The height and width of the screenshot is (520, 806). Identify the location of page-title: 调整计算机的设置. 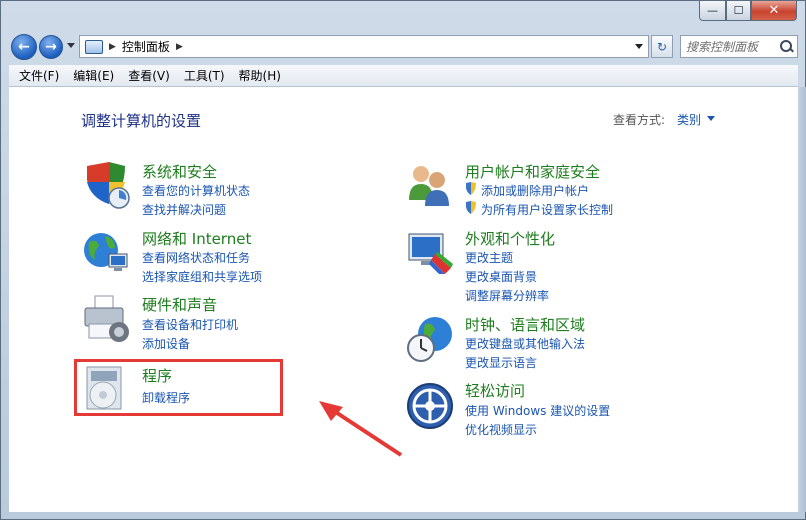
(141, 121).